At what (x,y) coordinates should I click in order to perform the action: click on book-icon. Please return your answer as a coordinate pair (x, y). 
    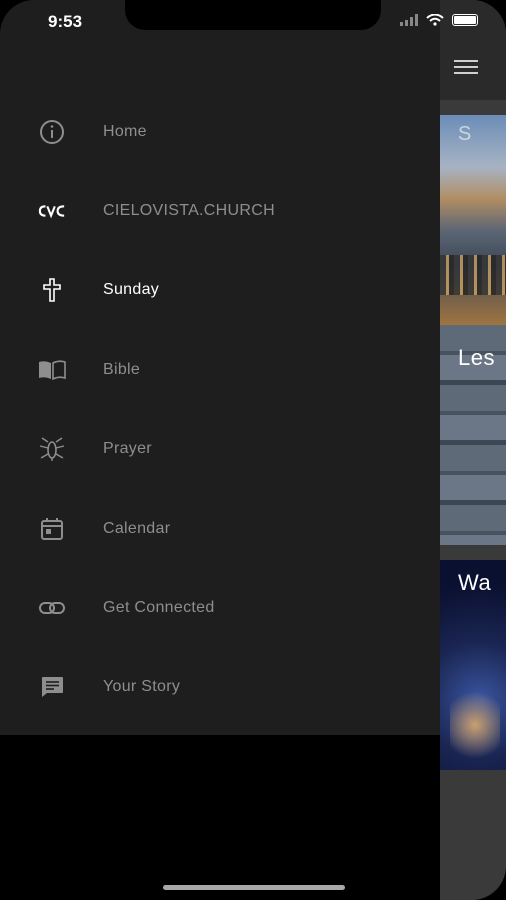
    Looking at the image, I should click on (52, 370).